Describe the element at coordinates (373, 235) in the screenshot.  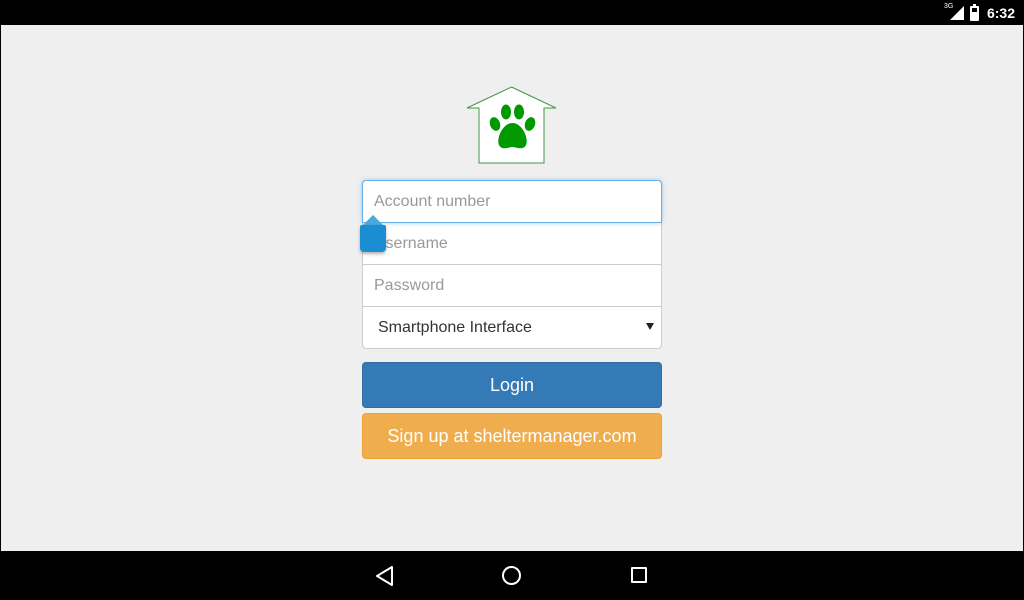
I see `text-cursor-handle` at that location.